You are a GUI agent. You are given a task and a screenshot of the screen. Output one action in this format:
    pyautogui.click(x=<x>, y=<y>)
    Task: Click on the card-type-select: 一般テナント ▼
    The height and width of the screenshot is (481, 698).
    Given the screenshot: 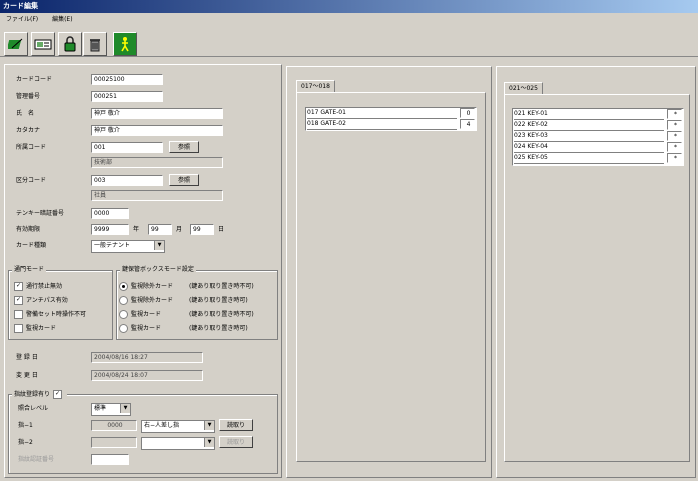 What is the action you would take?
    pyautogui.click(x=128, y=246)
    